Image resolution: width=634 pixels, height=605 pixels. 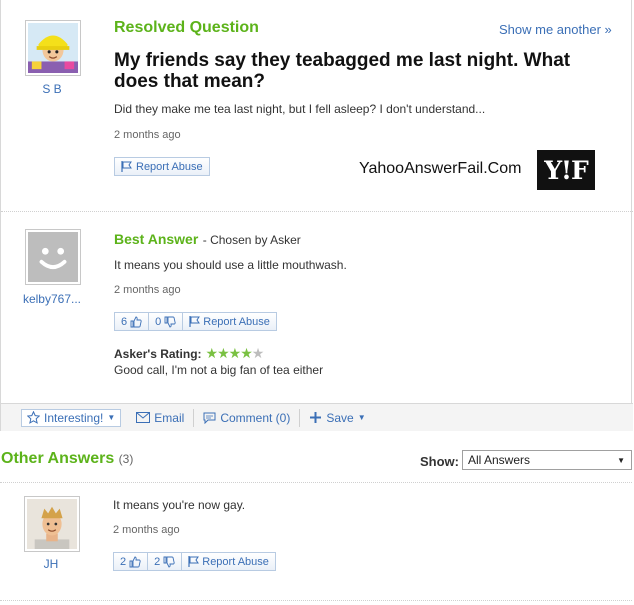 What do you see at coordinates (147, 290) in the screenshot?
I see `best-answer-time: 2 months ago` at bounding box center [147, 290].